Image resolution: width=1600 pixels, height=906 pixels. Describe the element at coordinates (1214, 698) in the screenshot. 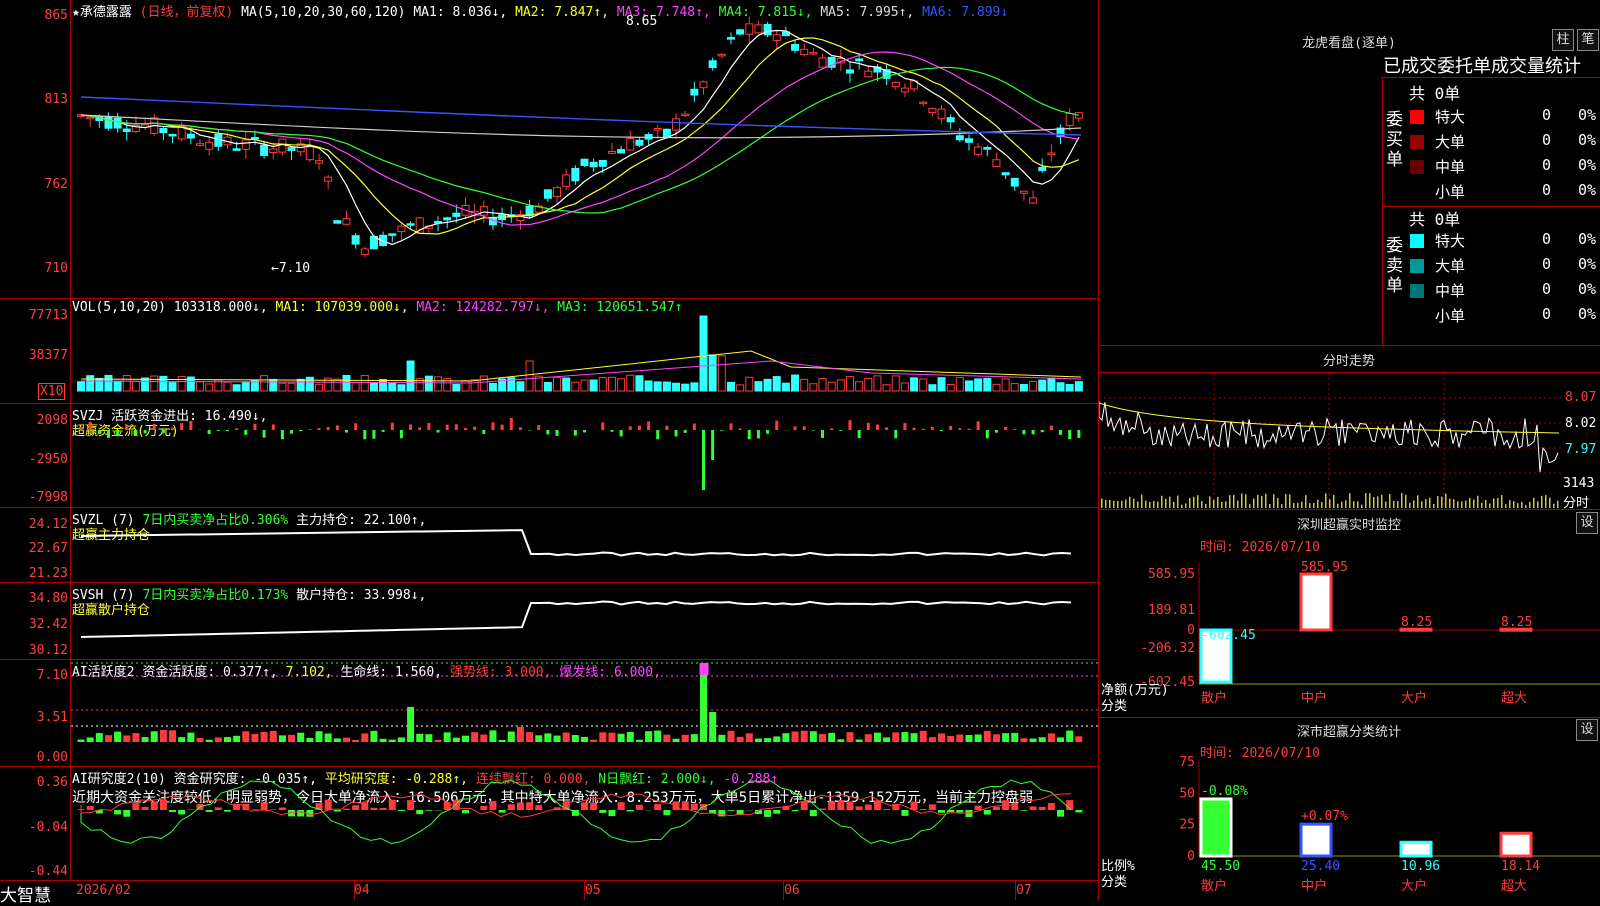

I see `category-label: 散户` at that location.